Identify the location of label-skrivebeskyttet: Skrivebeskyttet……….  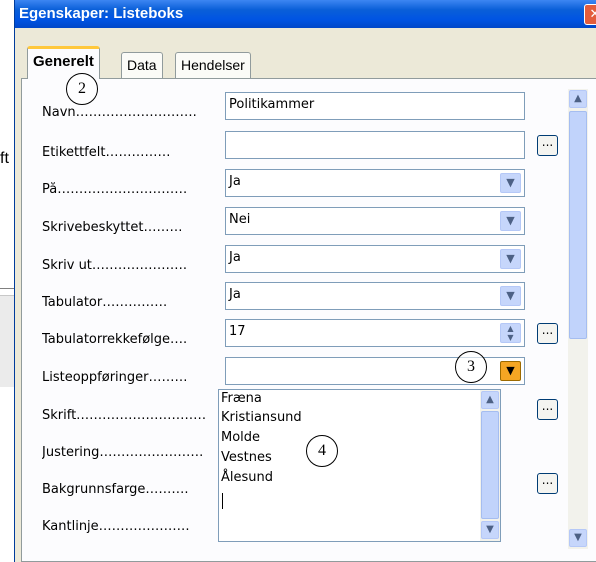
(112, 227).